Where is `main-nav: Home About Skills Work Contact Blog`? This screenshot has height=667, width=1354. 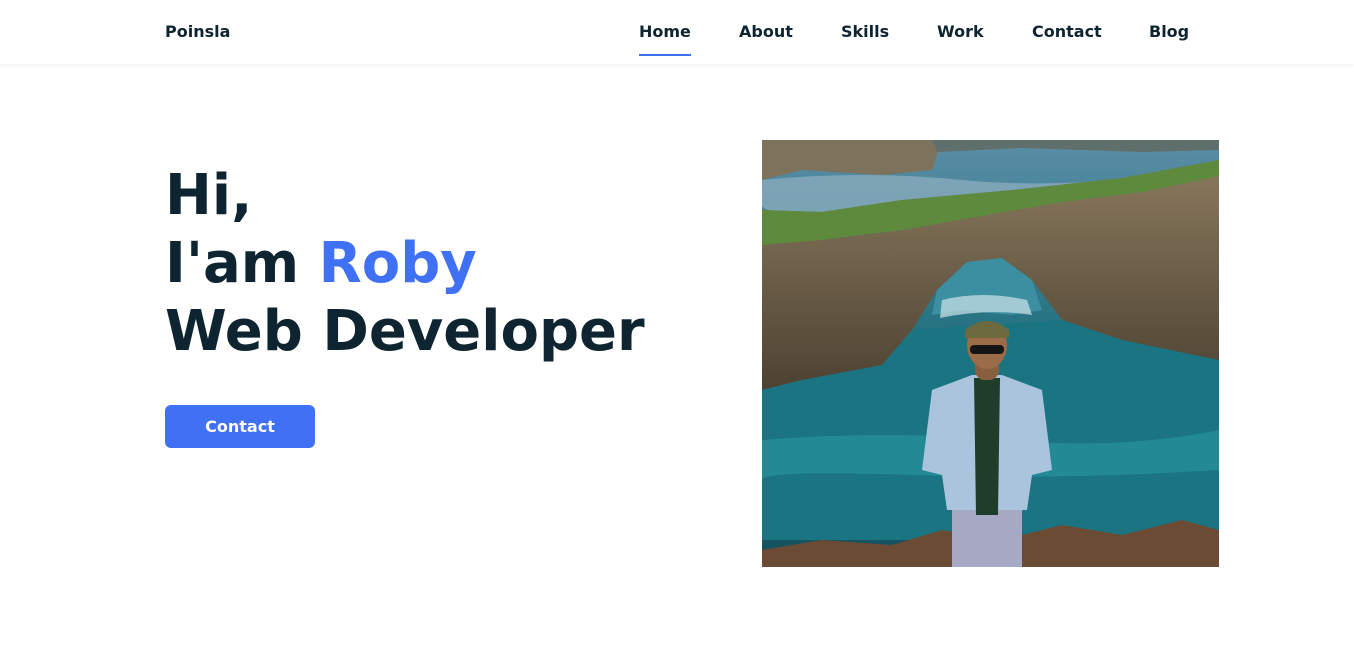 main-nav: Home About Skills Work Contact Blog is located at coordinates (677, 42).